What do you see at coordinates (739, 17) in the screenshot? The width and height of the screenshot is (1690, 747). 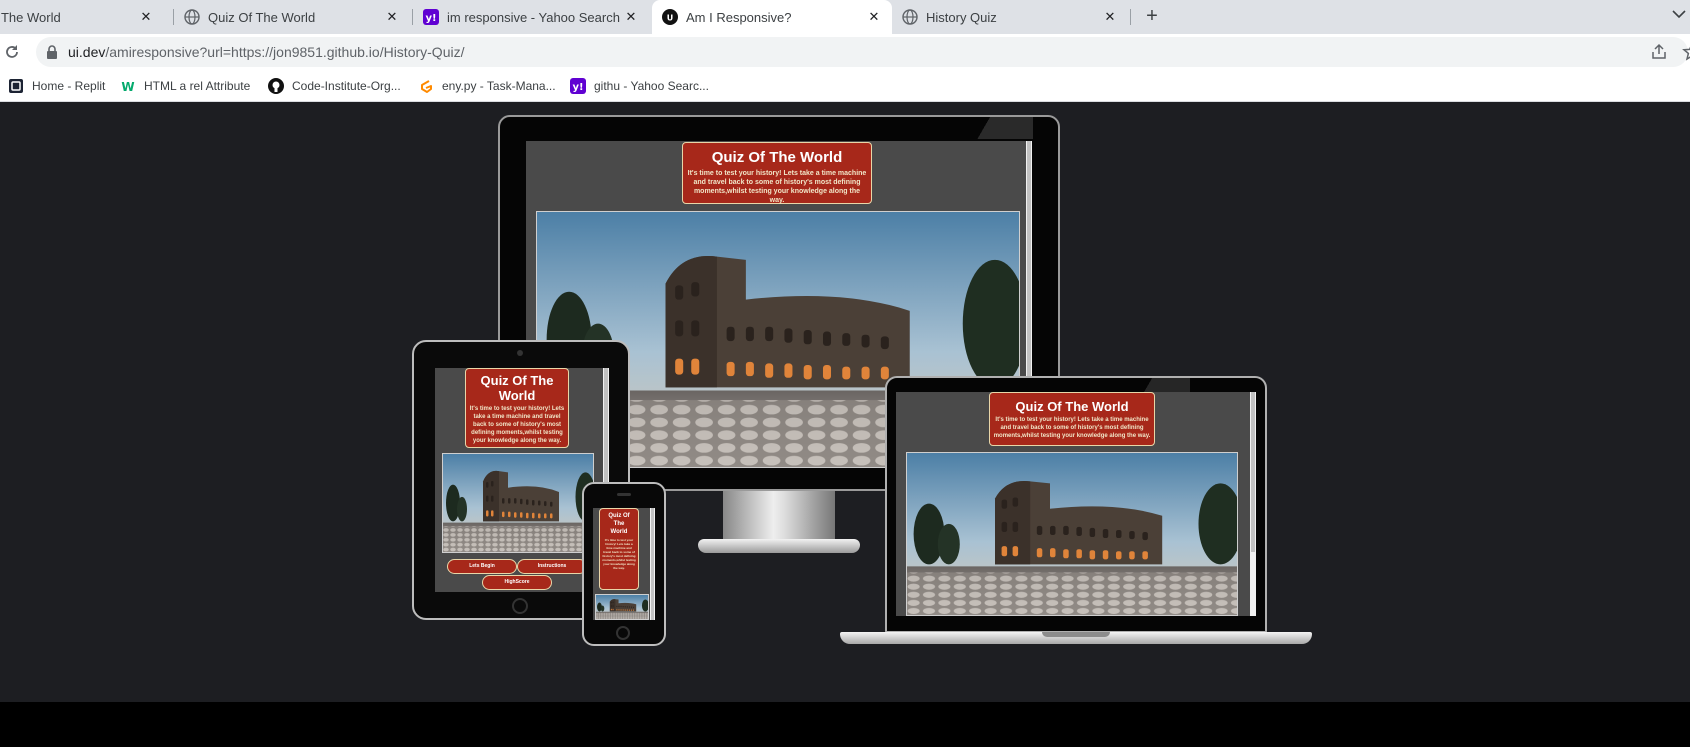 I see `tab-title: Am I Responsive?` at bounding box center [739, 17].